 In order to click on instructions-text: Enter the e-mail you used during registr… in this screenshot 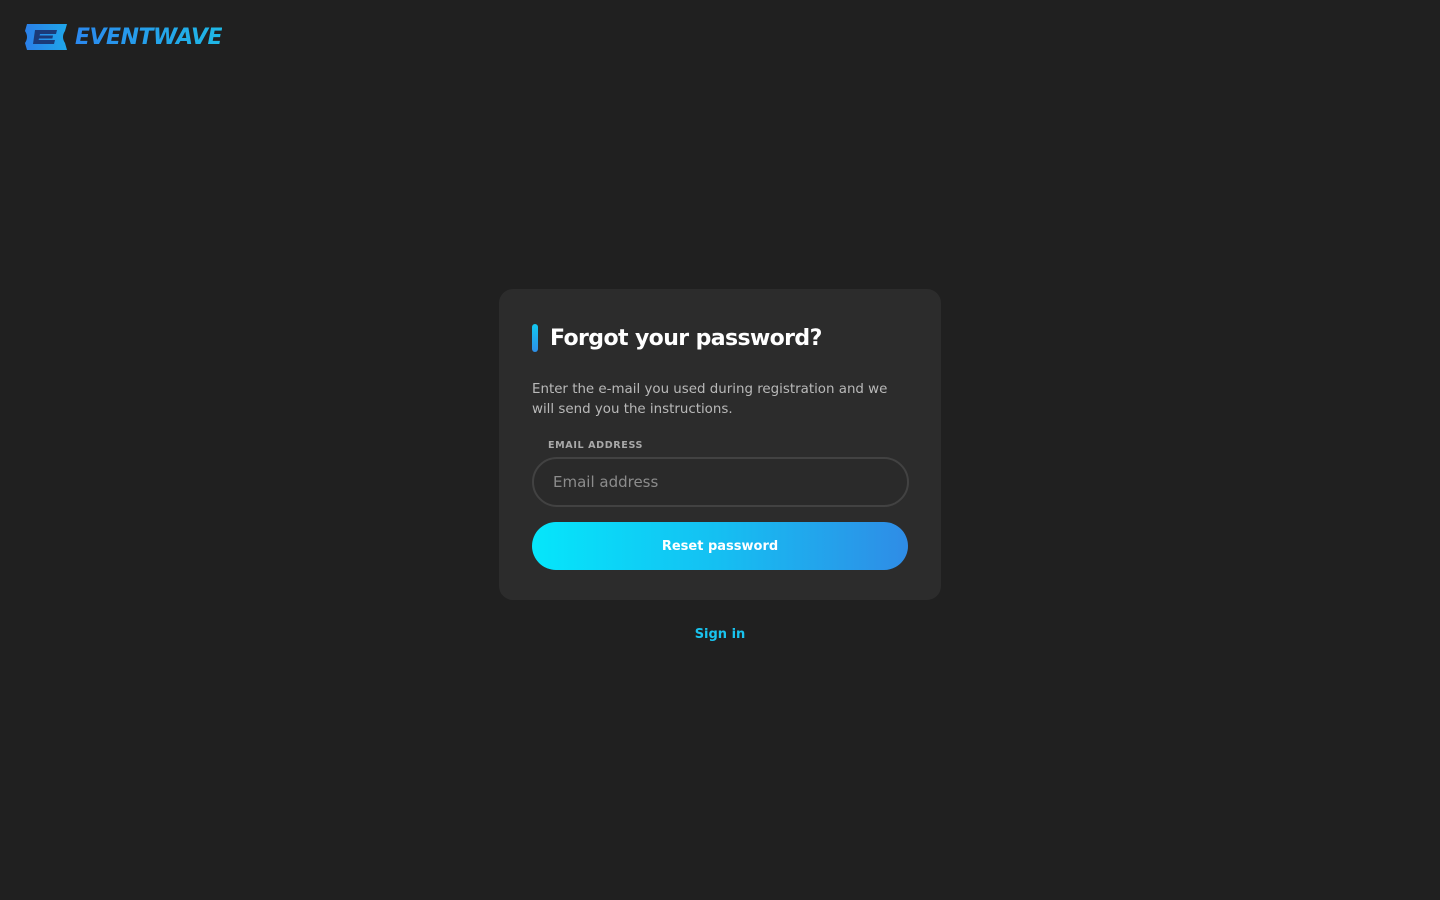, I will do `click(710, 399)`.